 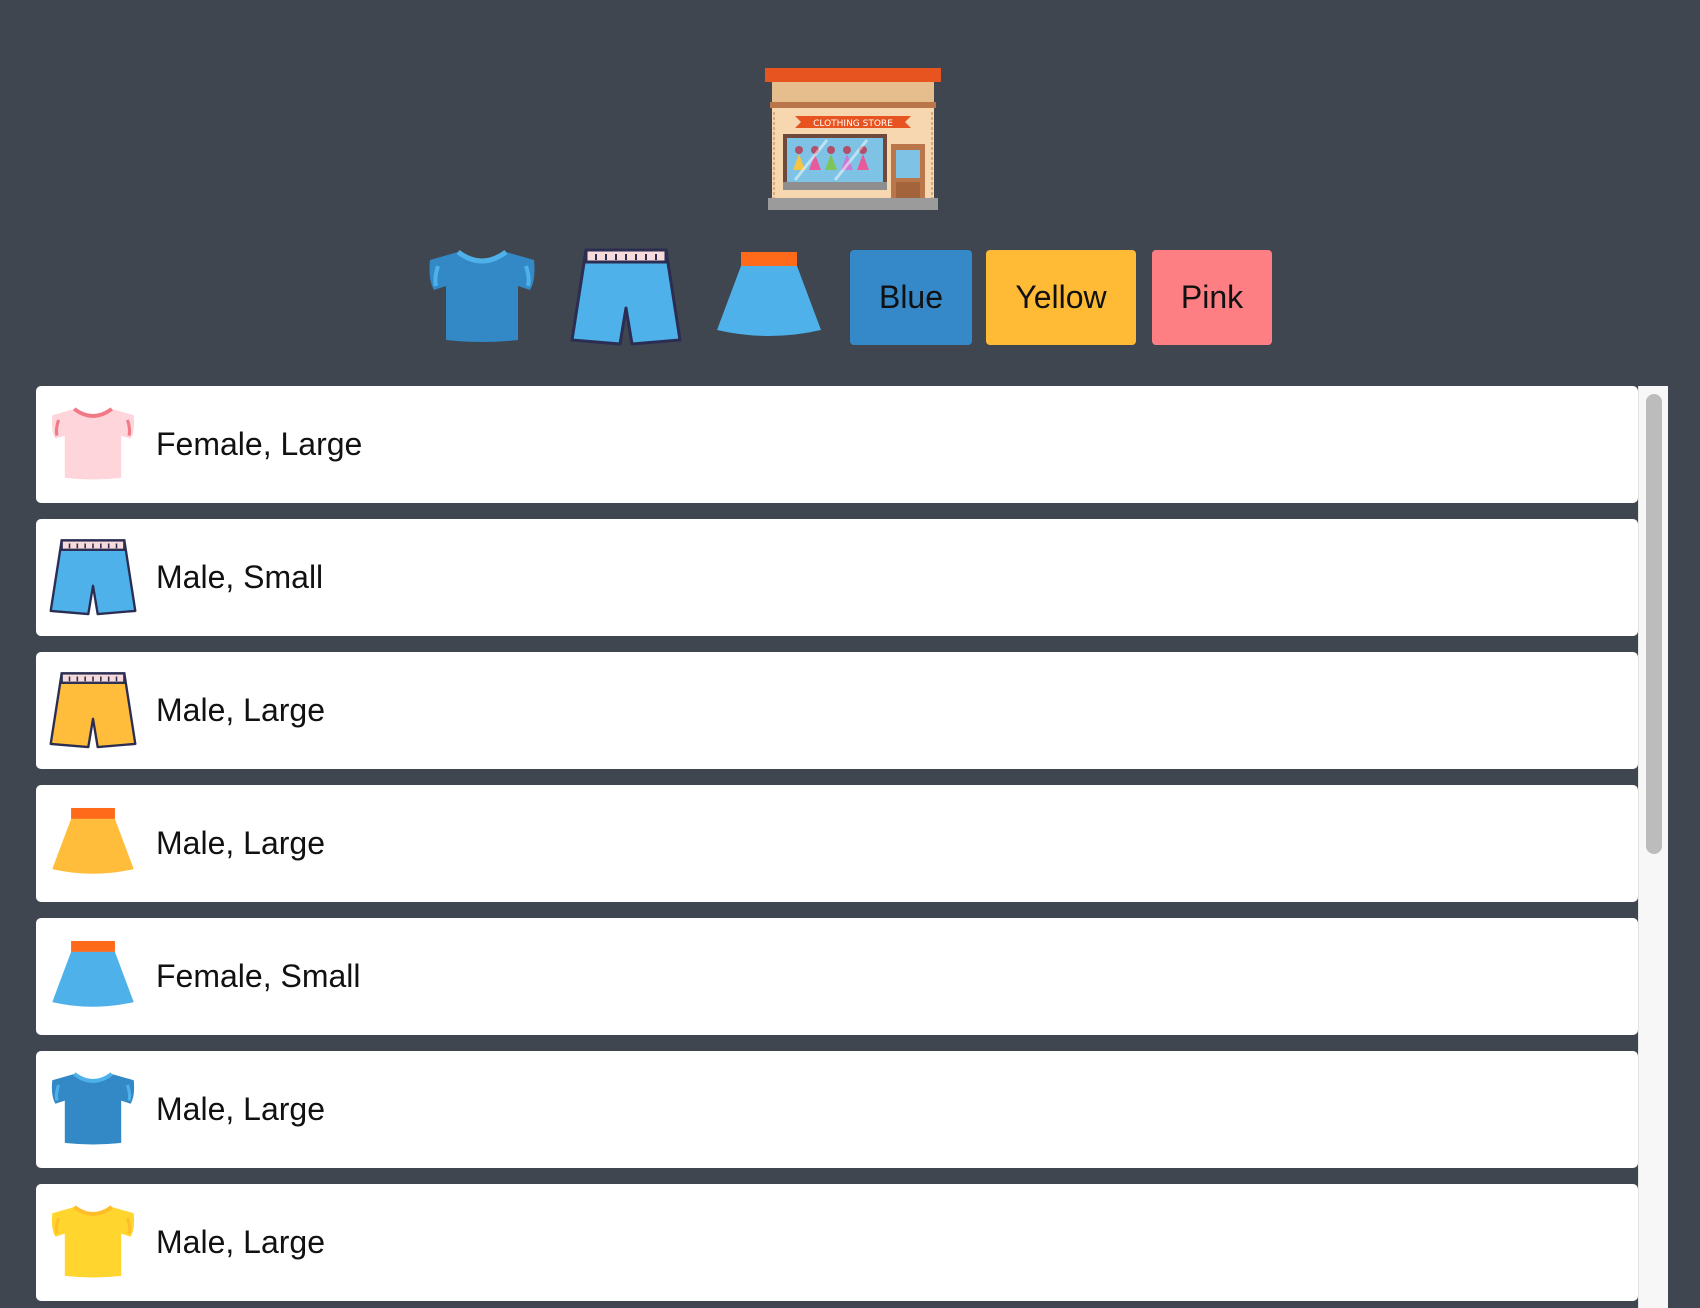 What do you see at coordinates (853, 142) in the screenshot?
I see `clothing-store-icon: CLOTHING STORE` at bounding box center [853, 142].